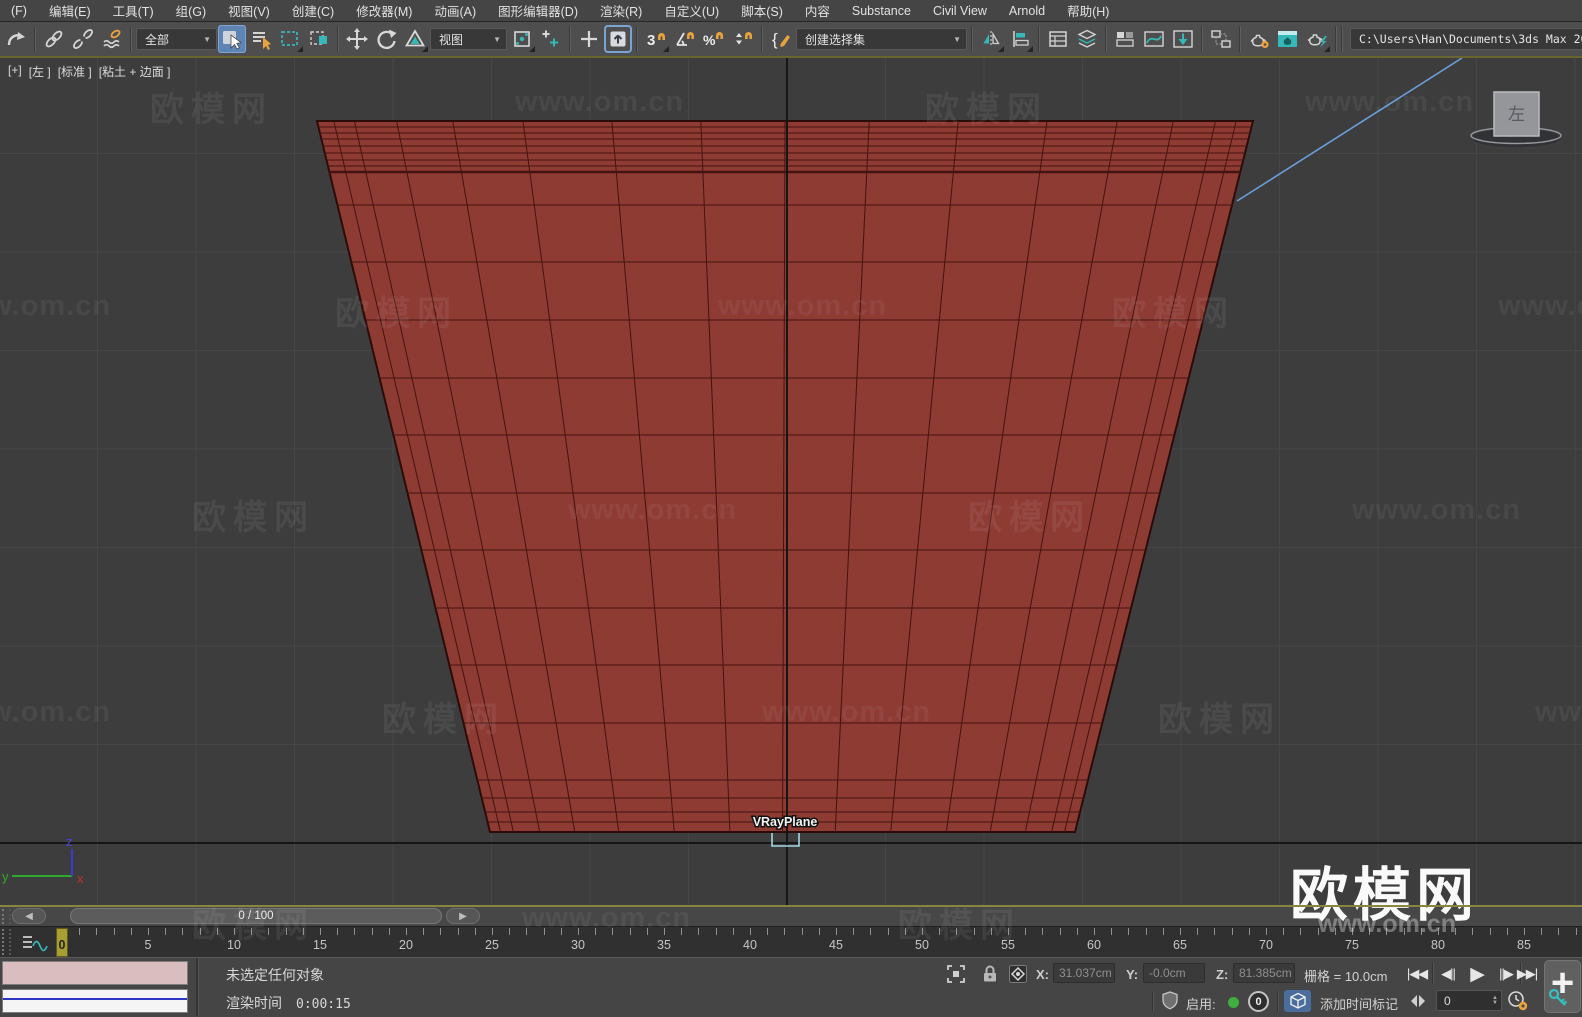 This screenshot has height=1017, width=1582. I want to click on use-pivot-center-button, so click(522, 39).